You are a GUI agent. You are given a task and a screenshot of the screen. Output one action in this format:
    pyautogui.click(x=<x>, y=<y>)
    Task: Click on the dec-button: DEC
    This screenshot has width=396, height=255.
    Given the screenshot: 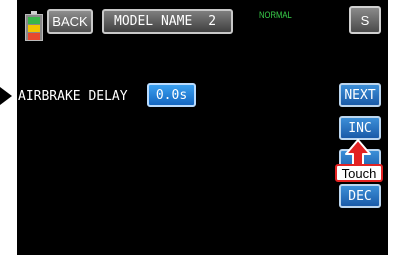 What is the action you would take?
    pyautogui.click(x=360, y=196)
    